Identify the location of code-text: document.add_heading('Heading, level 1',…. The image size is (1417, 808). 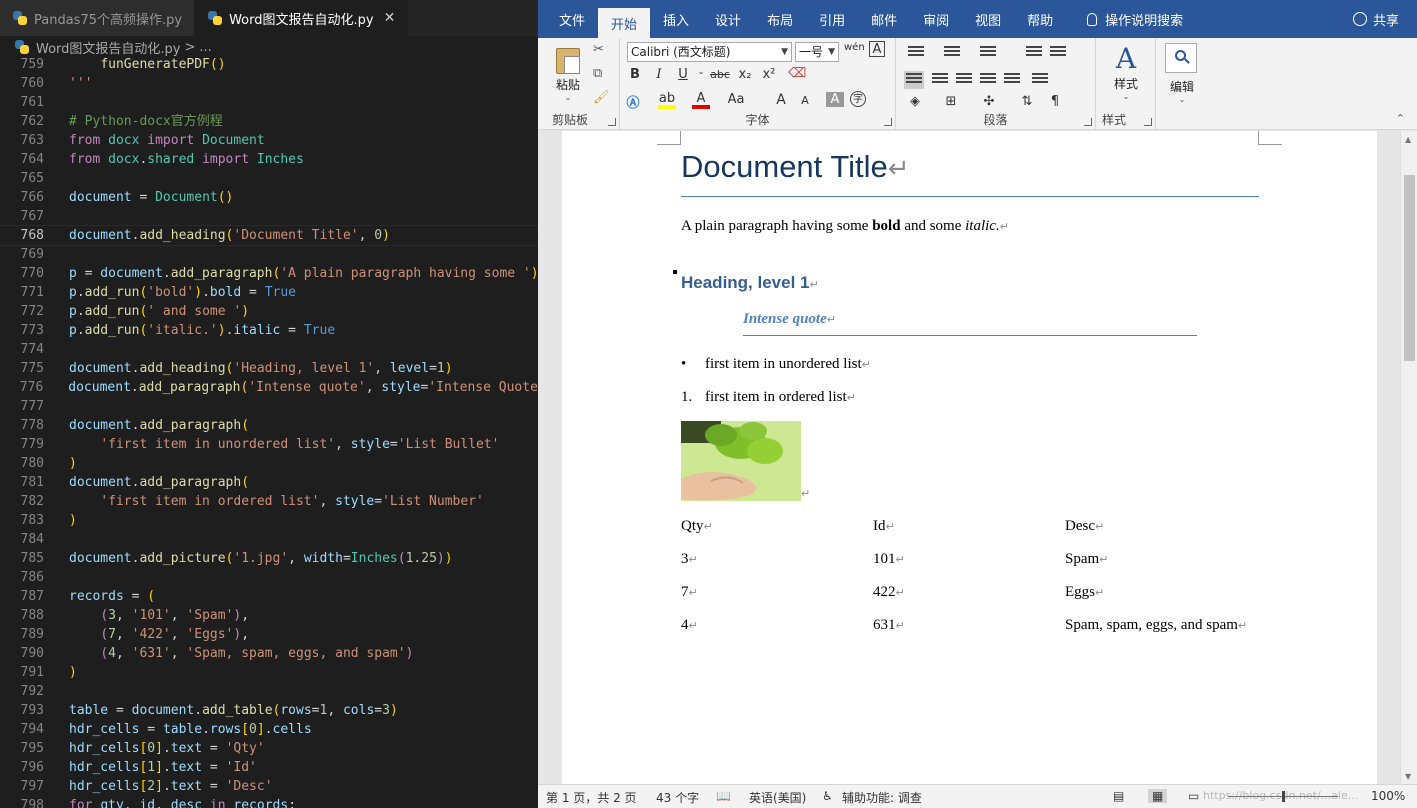
(248, 368).